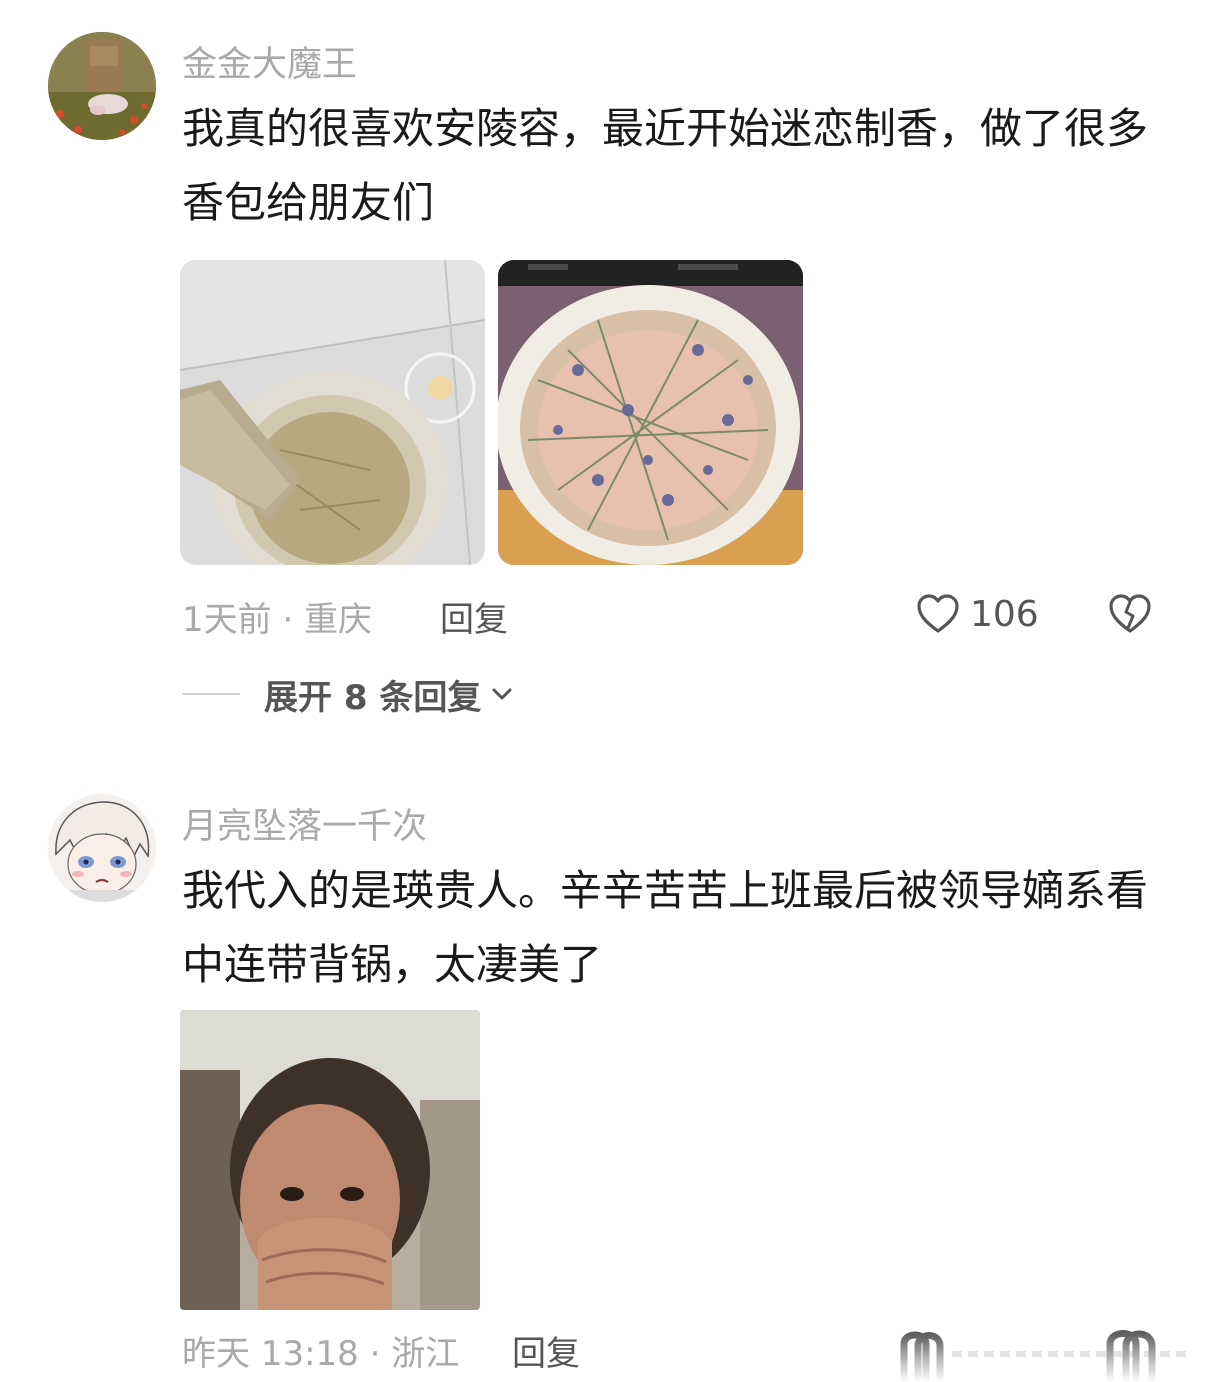 The height and width of the screenshot is (1382, 1206). I want to click on chevron-down-icon, so click(502, 694).